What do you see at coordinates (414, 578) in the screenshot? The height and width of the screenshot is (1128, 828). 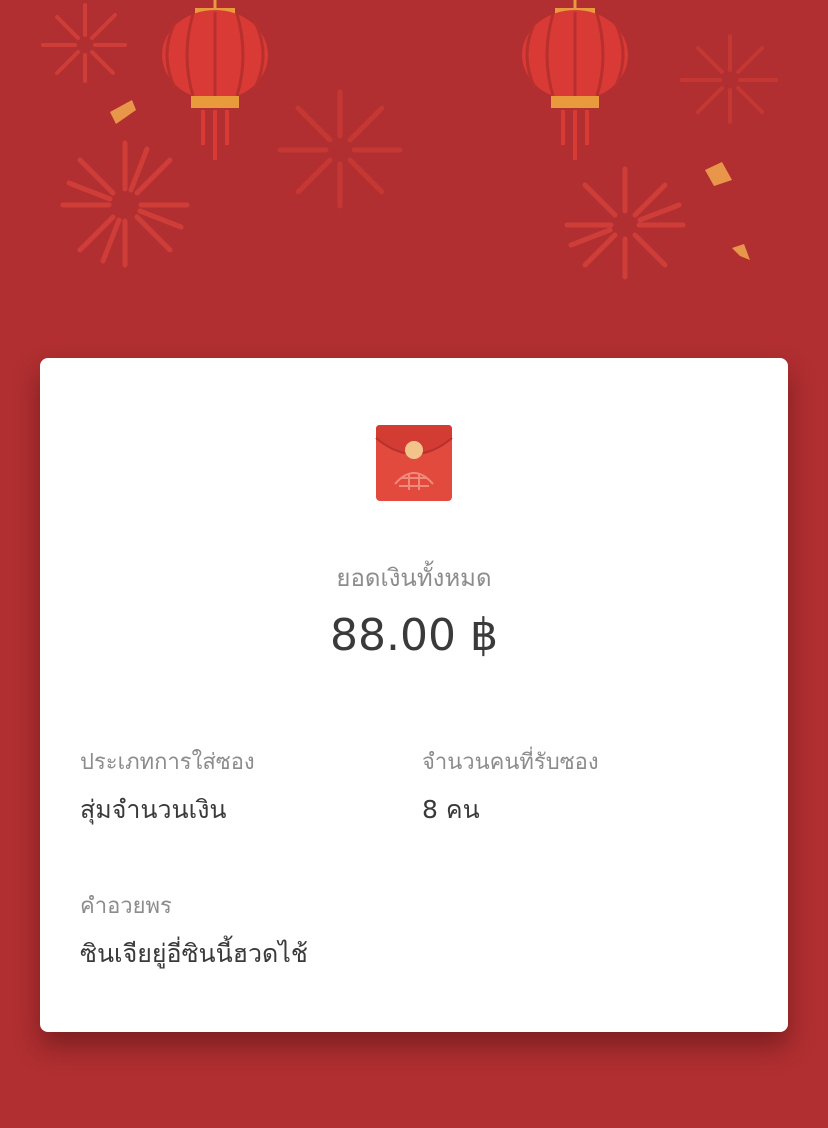 I see `total-amount-label: ยอดเงินทั้งหมด` at bounding box center [414, 578].